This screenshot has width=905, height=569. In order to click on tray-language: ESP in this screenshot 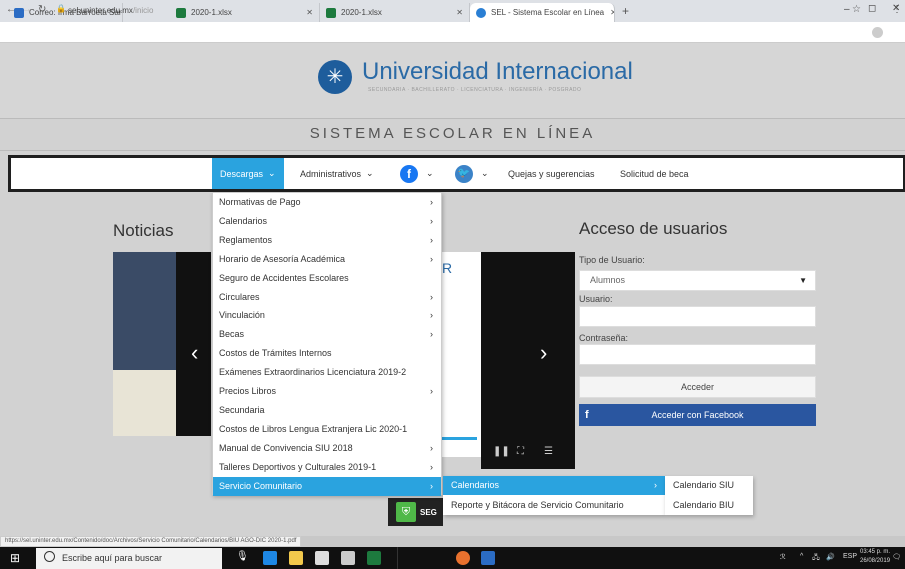, I will do `click(850, 556)`.